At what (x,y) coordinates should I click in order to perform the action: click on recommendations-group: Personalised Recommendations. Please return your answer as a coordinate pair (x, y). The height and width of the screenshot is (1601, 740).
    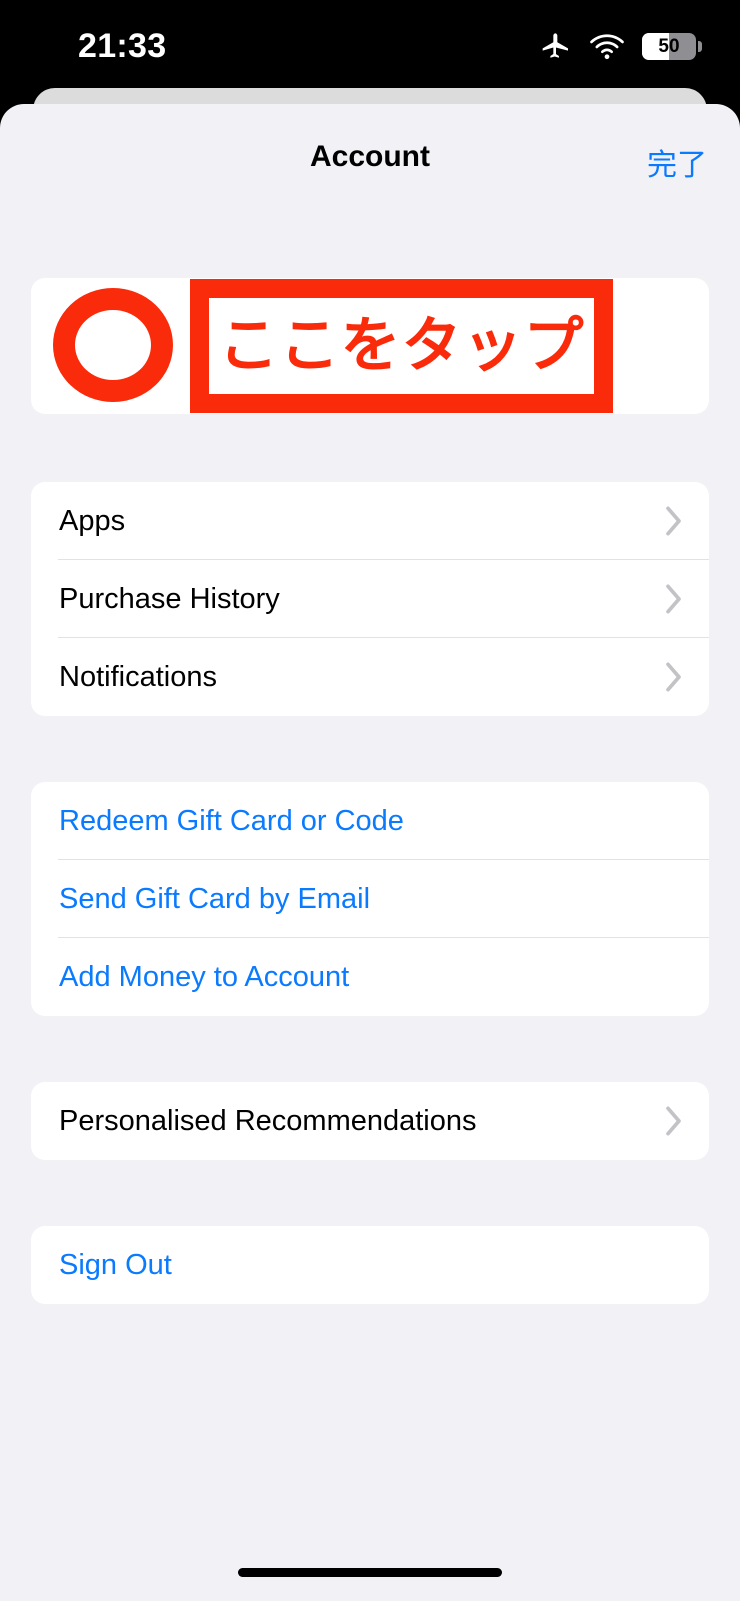
    Looking at the image, I should click on (370, 1121).